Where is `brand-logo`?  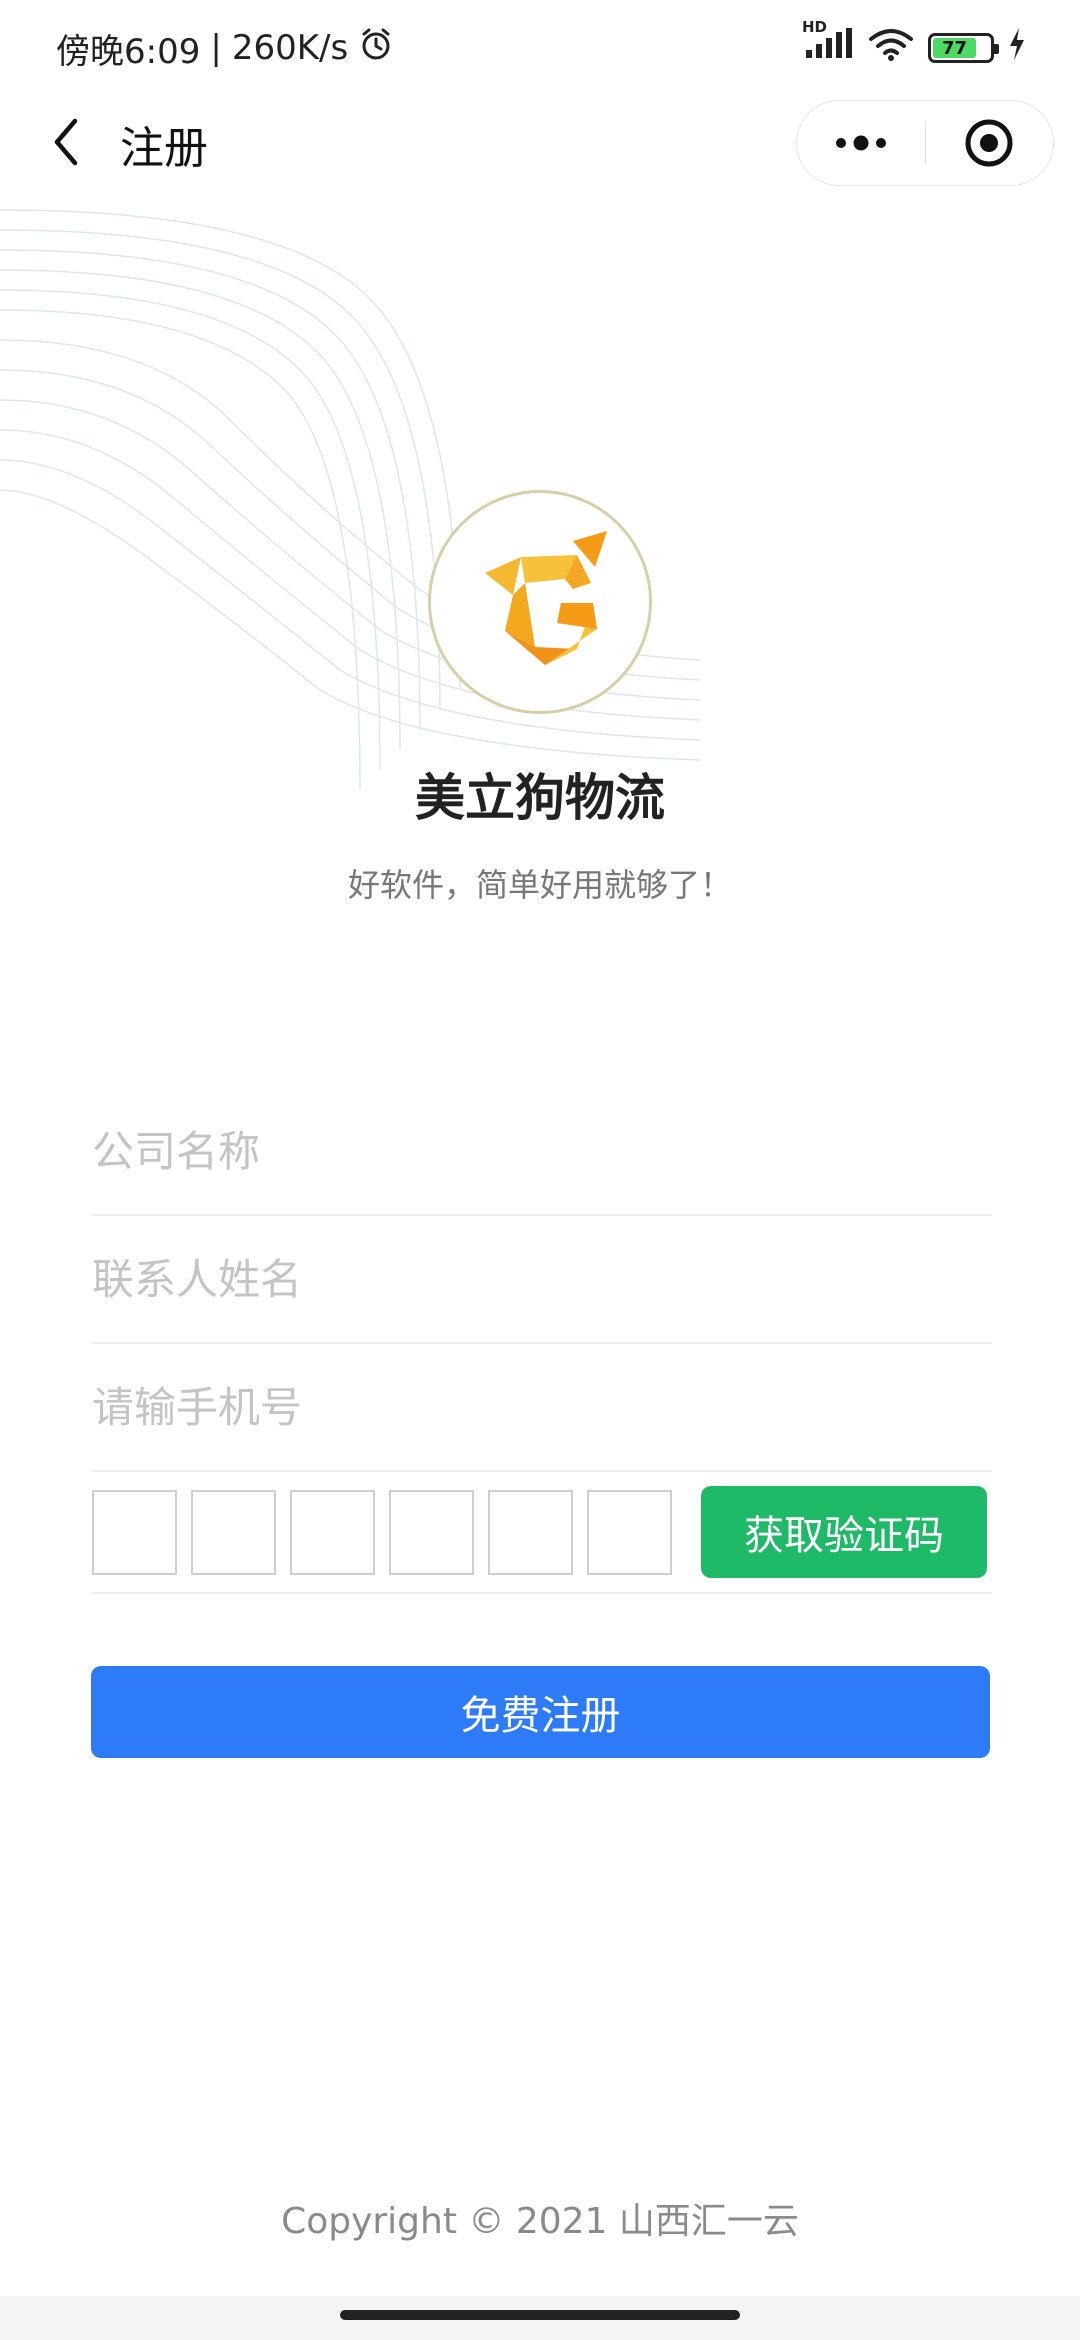
brand-logo is located at coordinates (540, 602).